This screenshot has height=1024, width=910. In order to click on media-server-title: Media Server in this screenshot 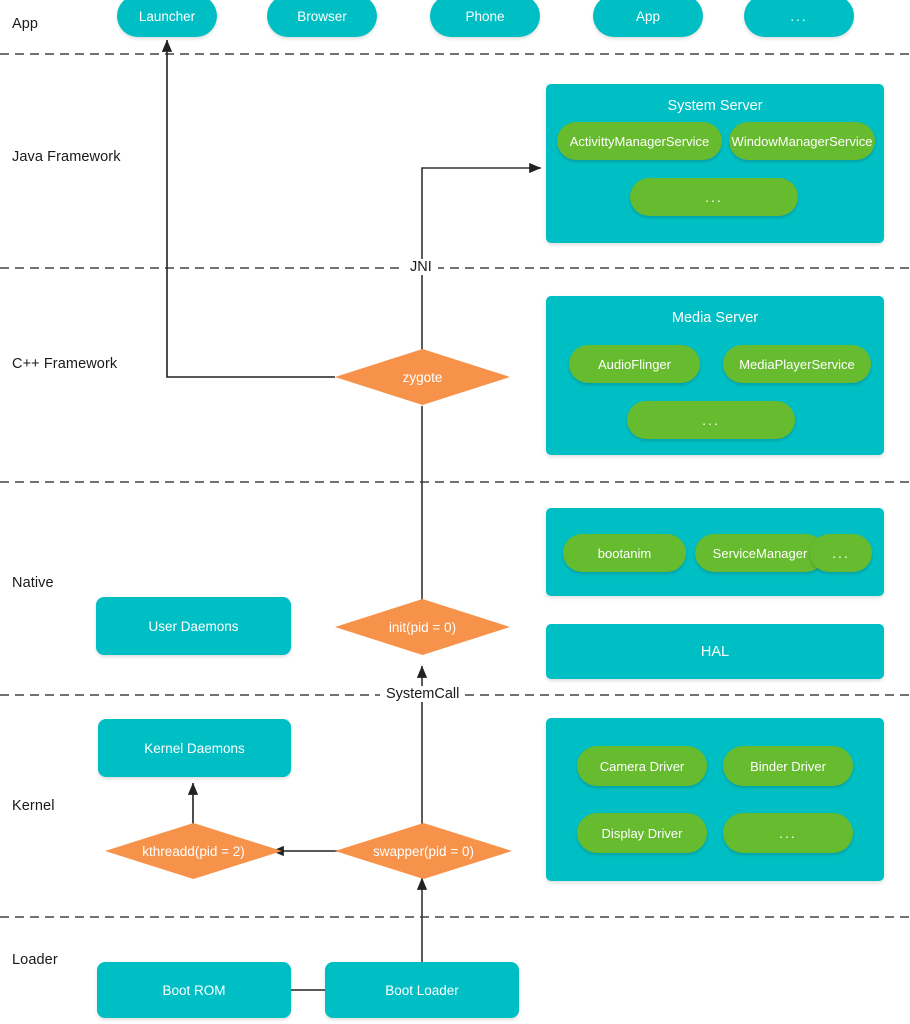, I will do `click(715, 318)`.